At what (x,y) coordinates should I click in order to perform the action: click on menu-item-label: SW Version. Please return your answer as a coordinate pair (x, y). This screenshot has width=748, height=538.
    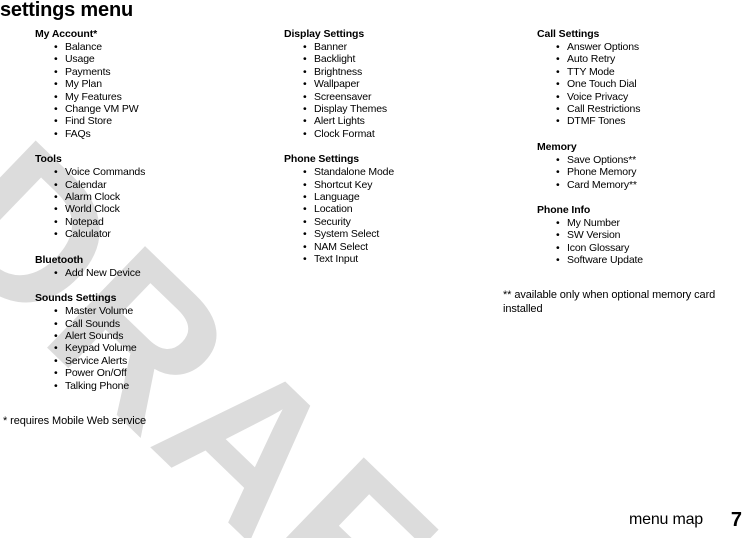
    Looking at the image, I should click on (594, 235).